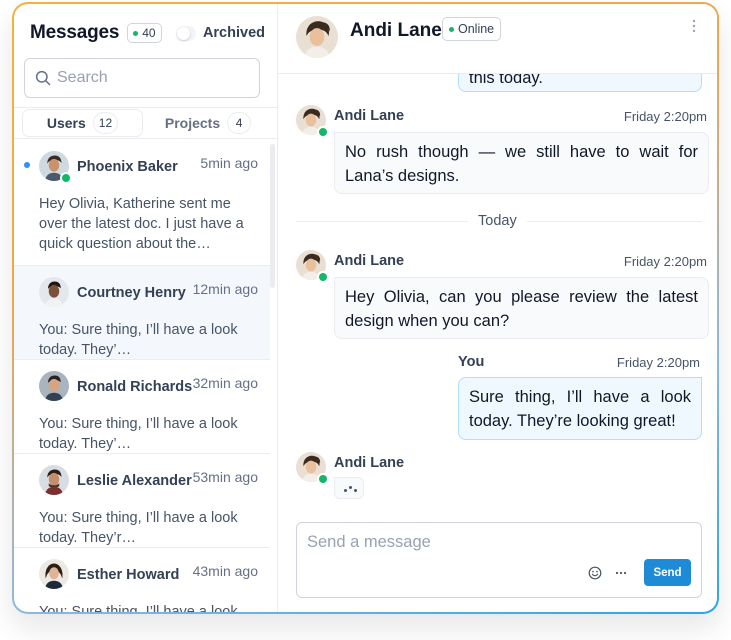 The image size is (731, 640). I want to click on tab-users-label: Users, so click(66, 123).